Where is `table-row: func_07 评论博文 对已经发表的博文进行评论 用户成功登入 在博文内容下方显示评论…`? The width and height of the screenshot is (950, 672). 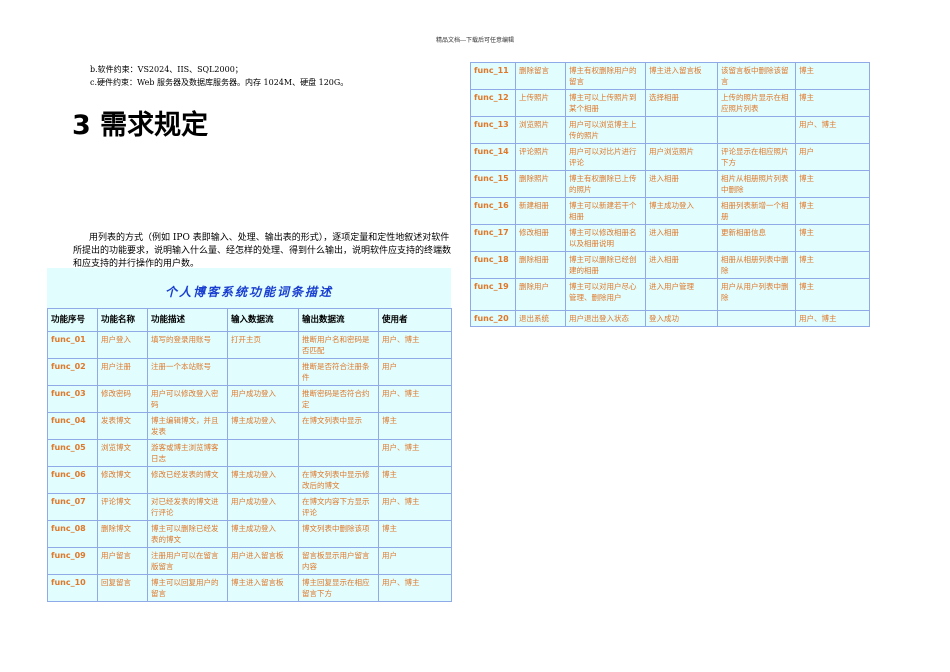 table-row: func_07 评论博文 对已经发表的博文进行评论 用户成功登入 在博文内容下方显示评论… is located at coordinates (249, 507).